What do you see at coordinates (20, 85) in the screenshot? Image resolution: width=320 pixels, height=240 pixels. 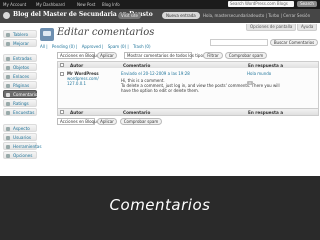 I see `sidebar-item-paginas: Páginas` at bounding box center [20, 85].